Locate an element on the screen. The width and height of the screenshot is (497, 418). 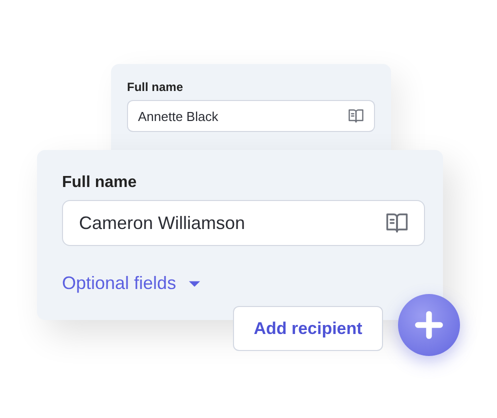
name-field: Cameron Williamson is located at coordinates (243, 223).